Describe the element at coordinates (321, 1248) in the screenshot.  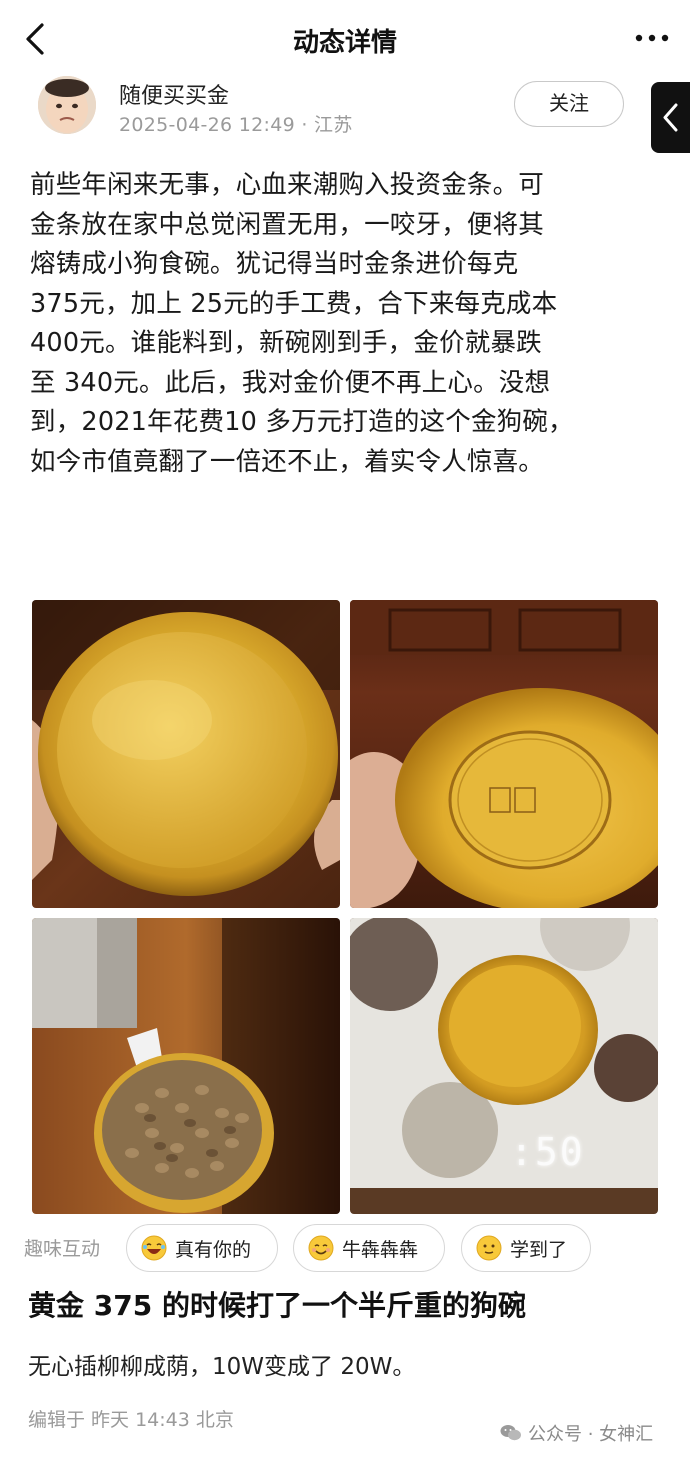
I see `smiling-emoji-icon` at that location.